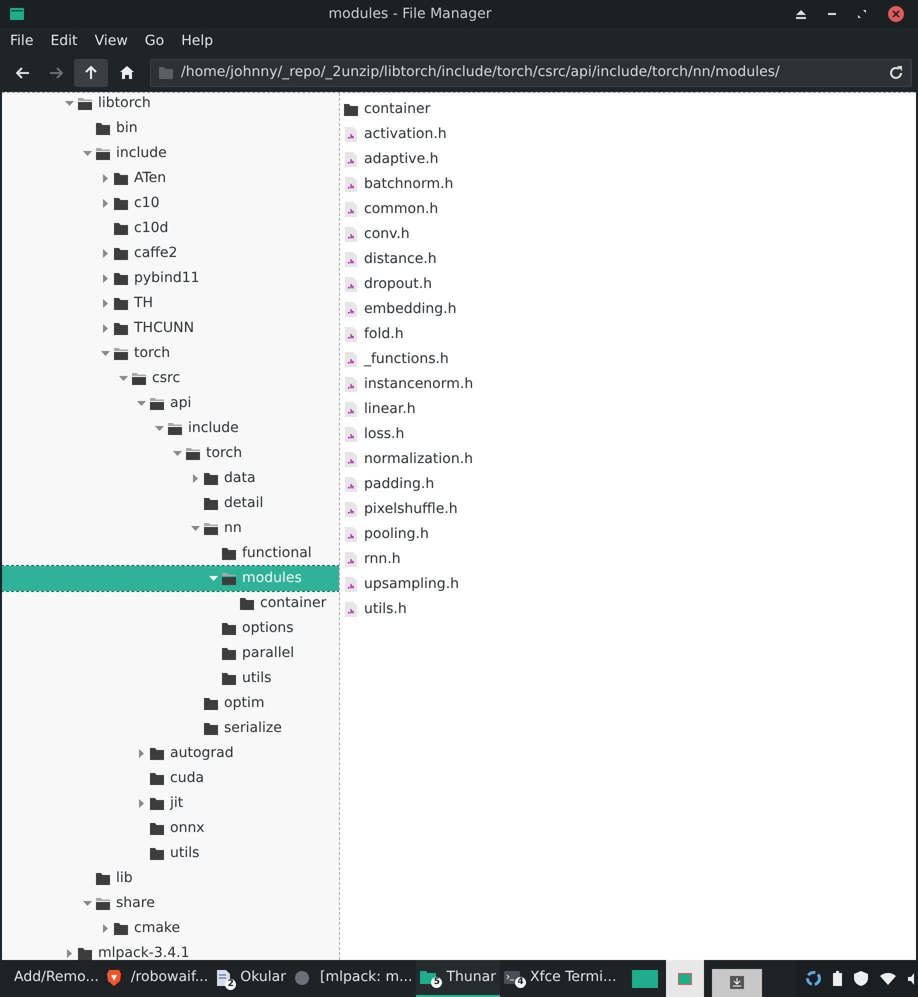  Describe the element at coordinates (398, 284) in the screenshot. I see `file-name: dropout.h` at that location.